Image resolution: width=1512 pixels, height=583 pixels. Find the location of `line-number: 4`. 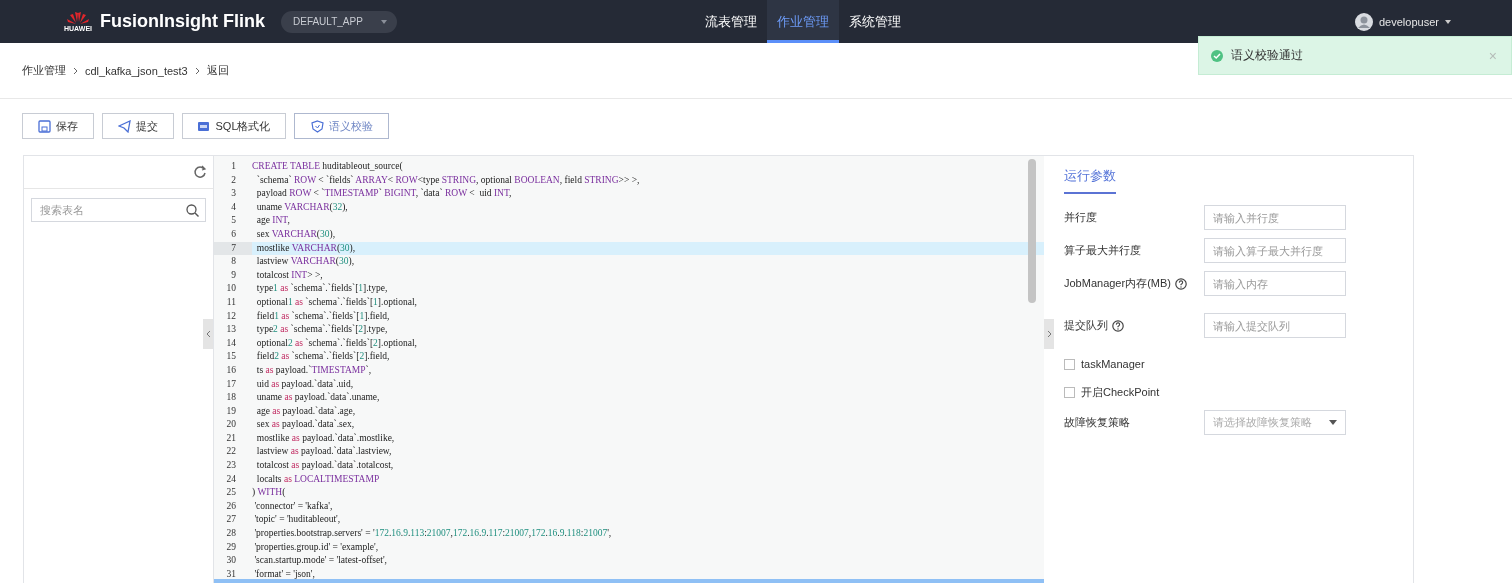

line-number: 4 is located at coordinates (233, 207).